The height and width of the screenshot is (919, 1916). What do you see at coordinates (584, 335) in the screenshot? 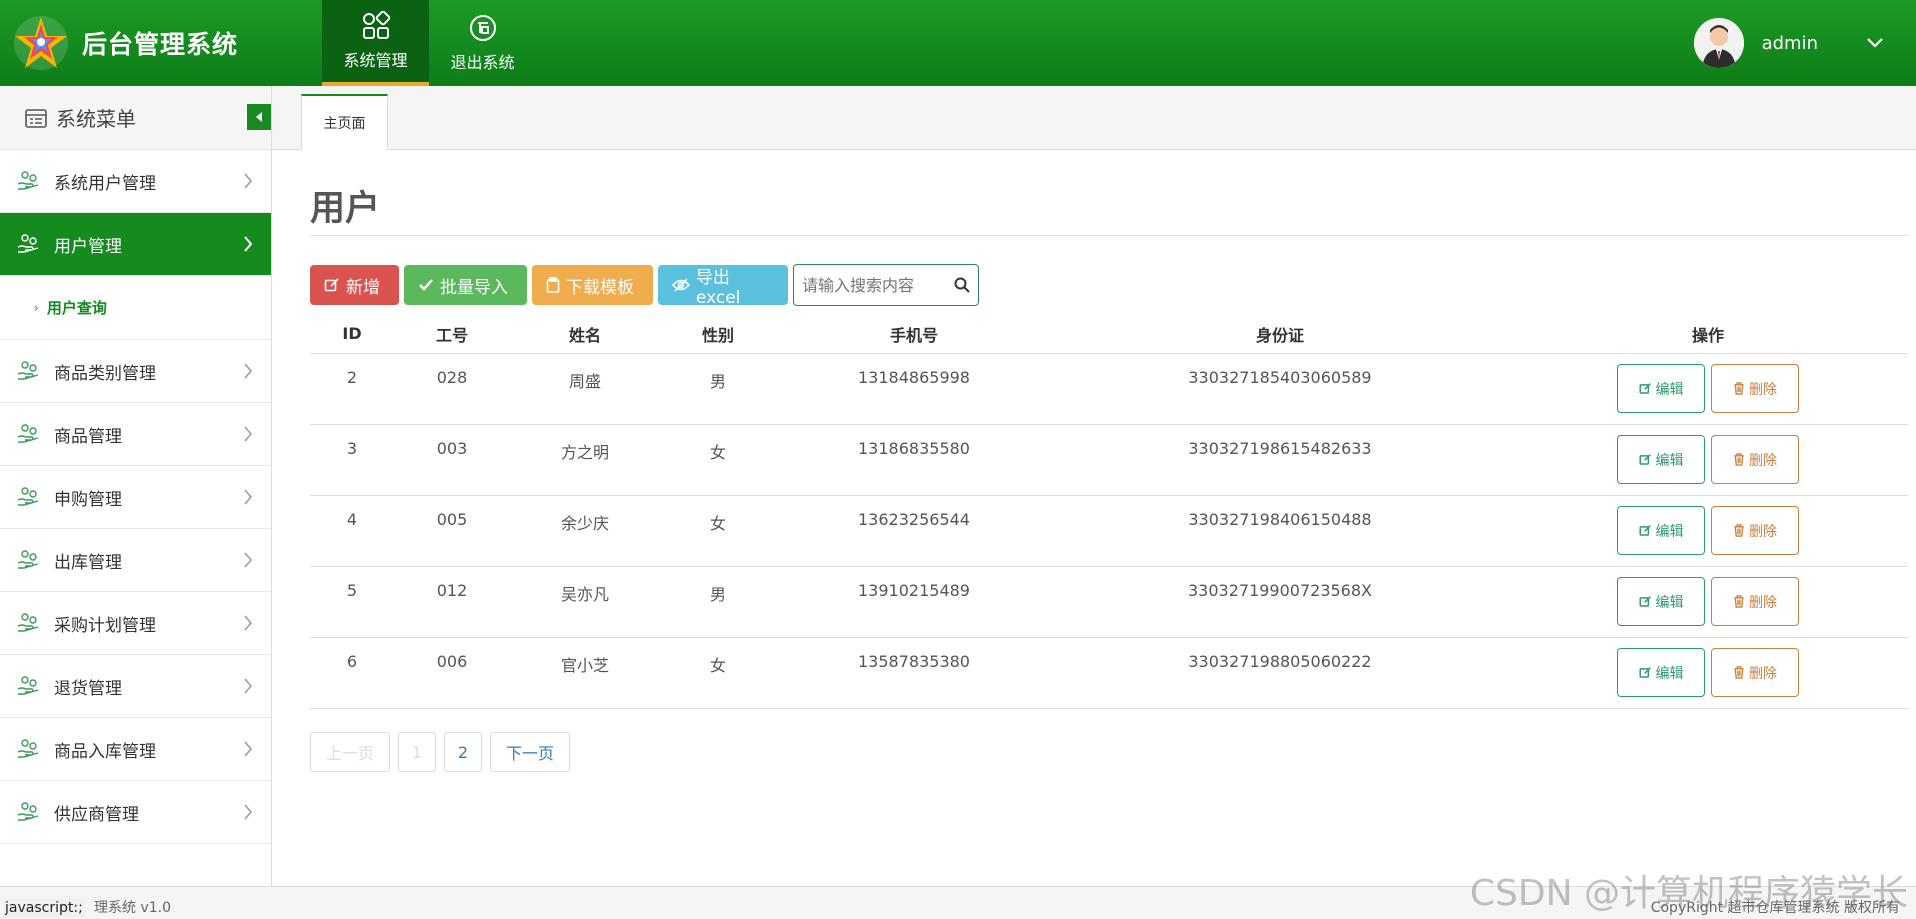
I see `col-header-name: 姓名` at bounding box center [584, 335].